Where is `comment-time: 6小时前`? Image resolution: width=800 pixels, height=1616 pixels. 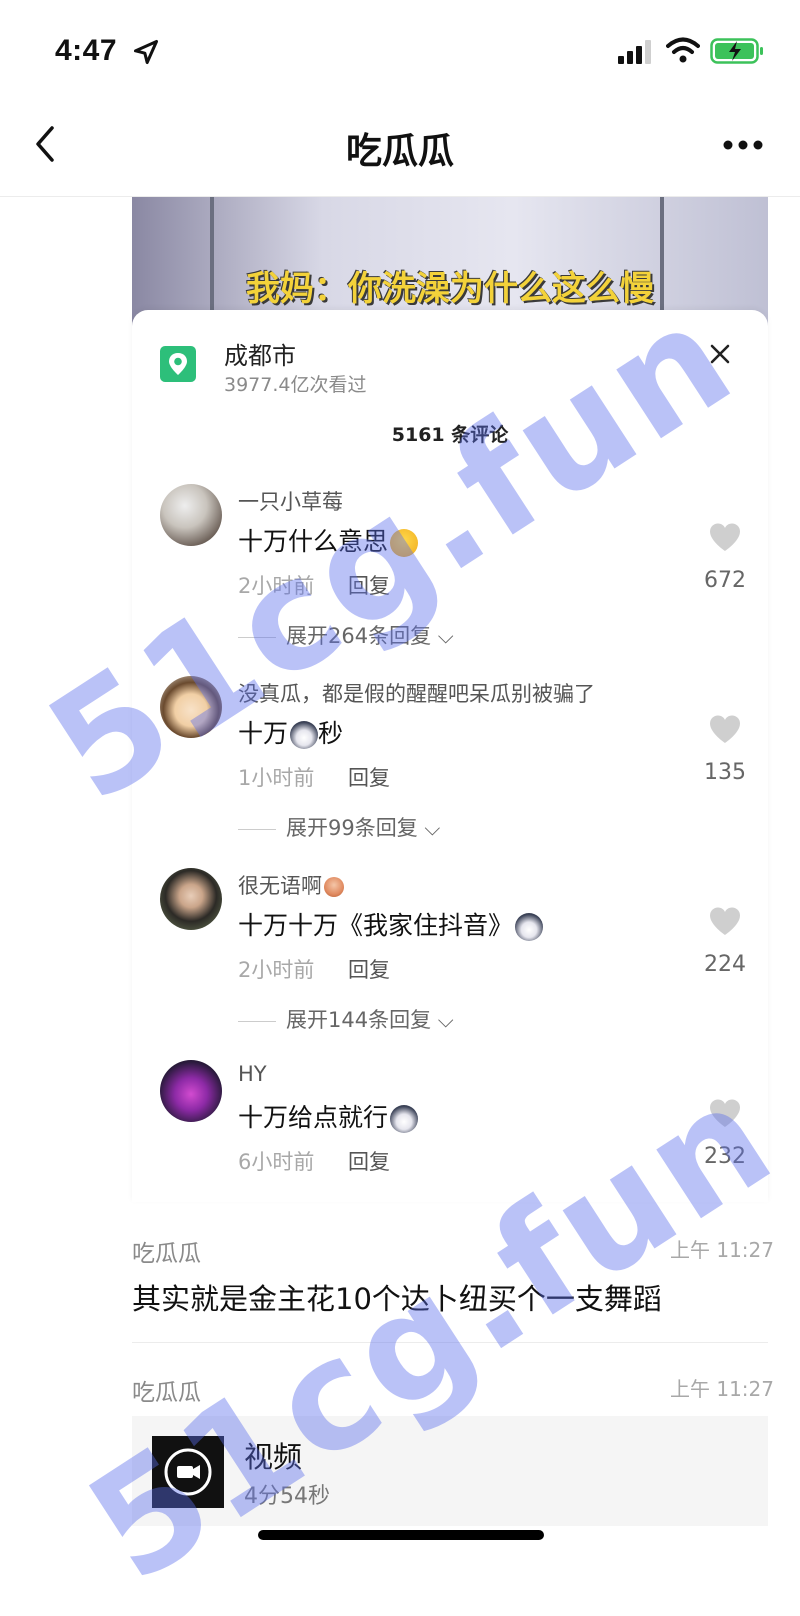 comment-time: 6小时前 is located at coordinates (276, 1162).